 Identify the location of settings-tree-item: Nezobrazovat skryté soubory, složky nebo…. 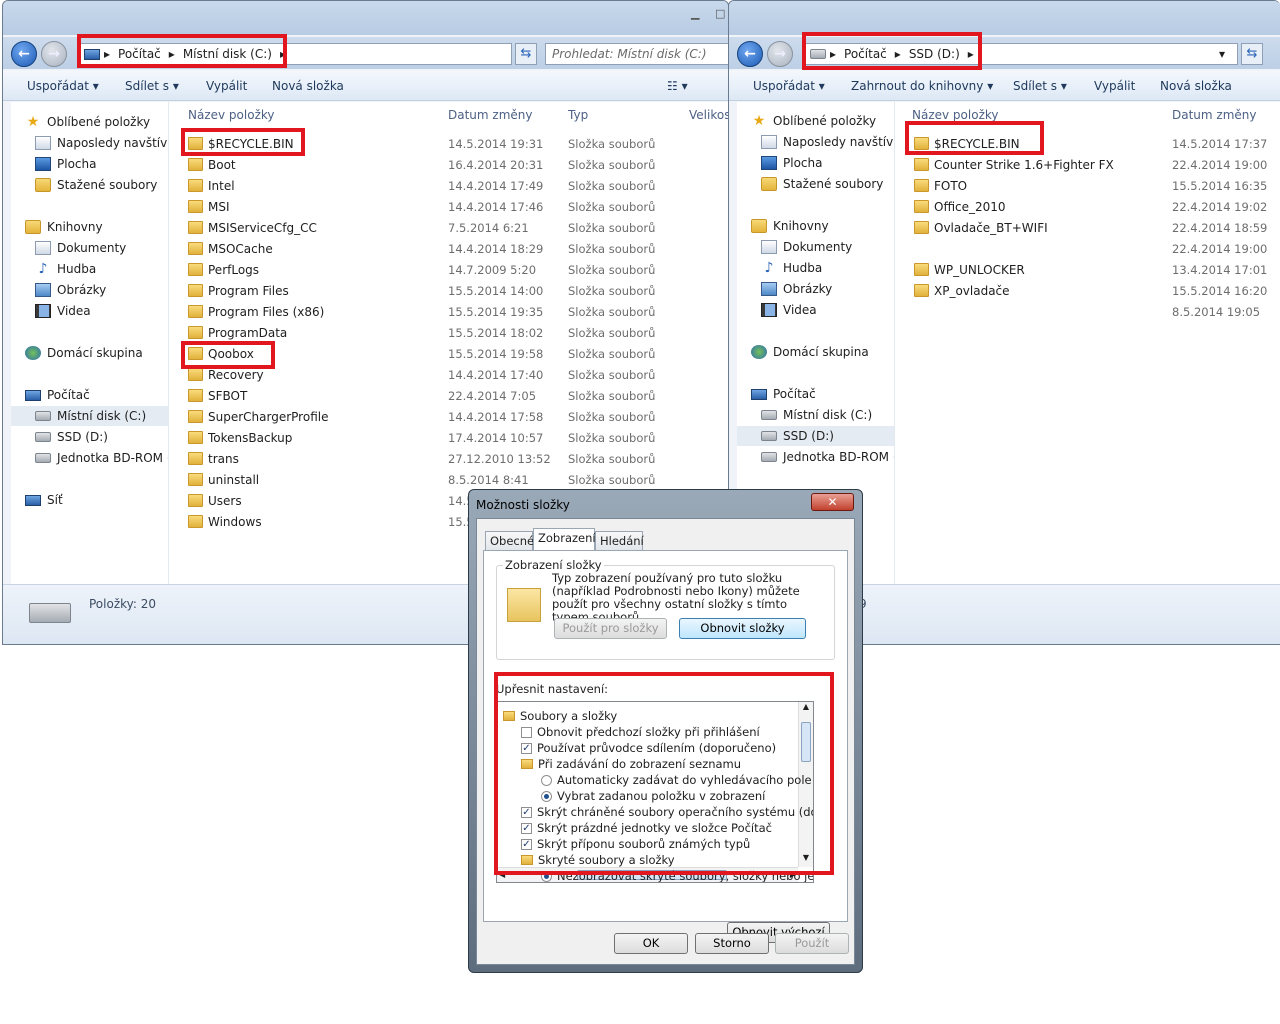
(677, 875).